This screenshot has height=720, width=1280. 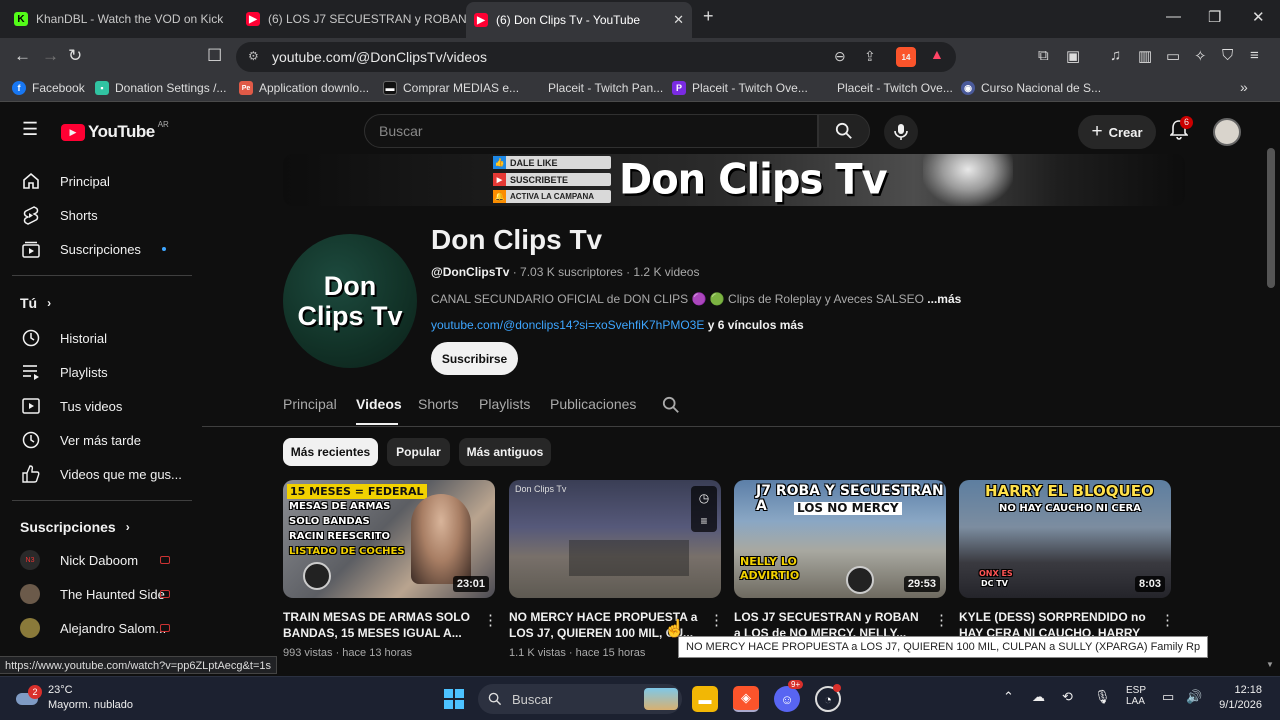 What do you see at coordinates (454, 699) in the screenshot?
I see `windows-start-icon` at bounding box center [454, 699].